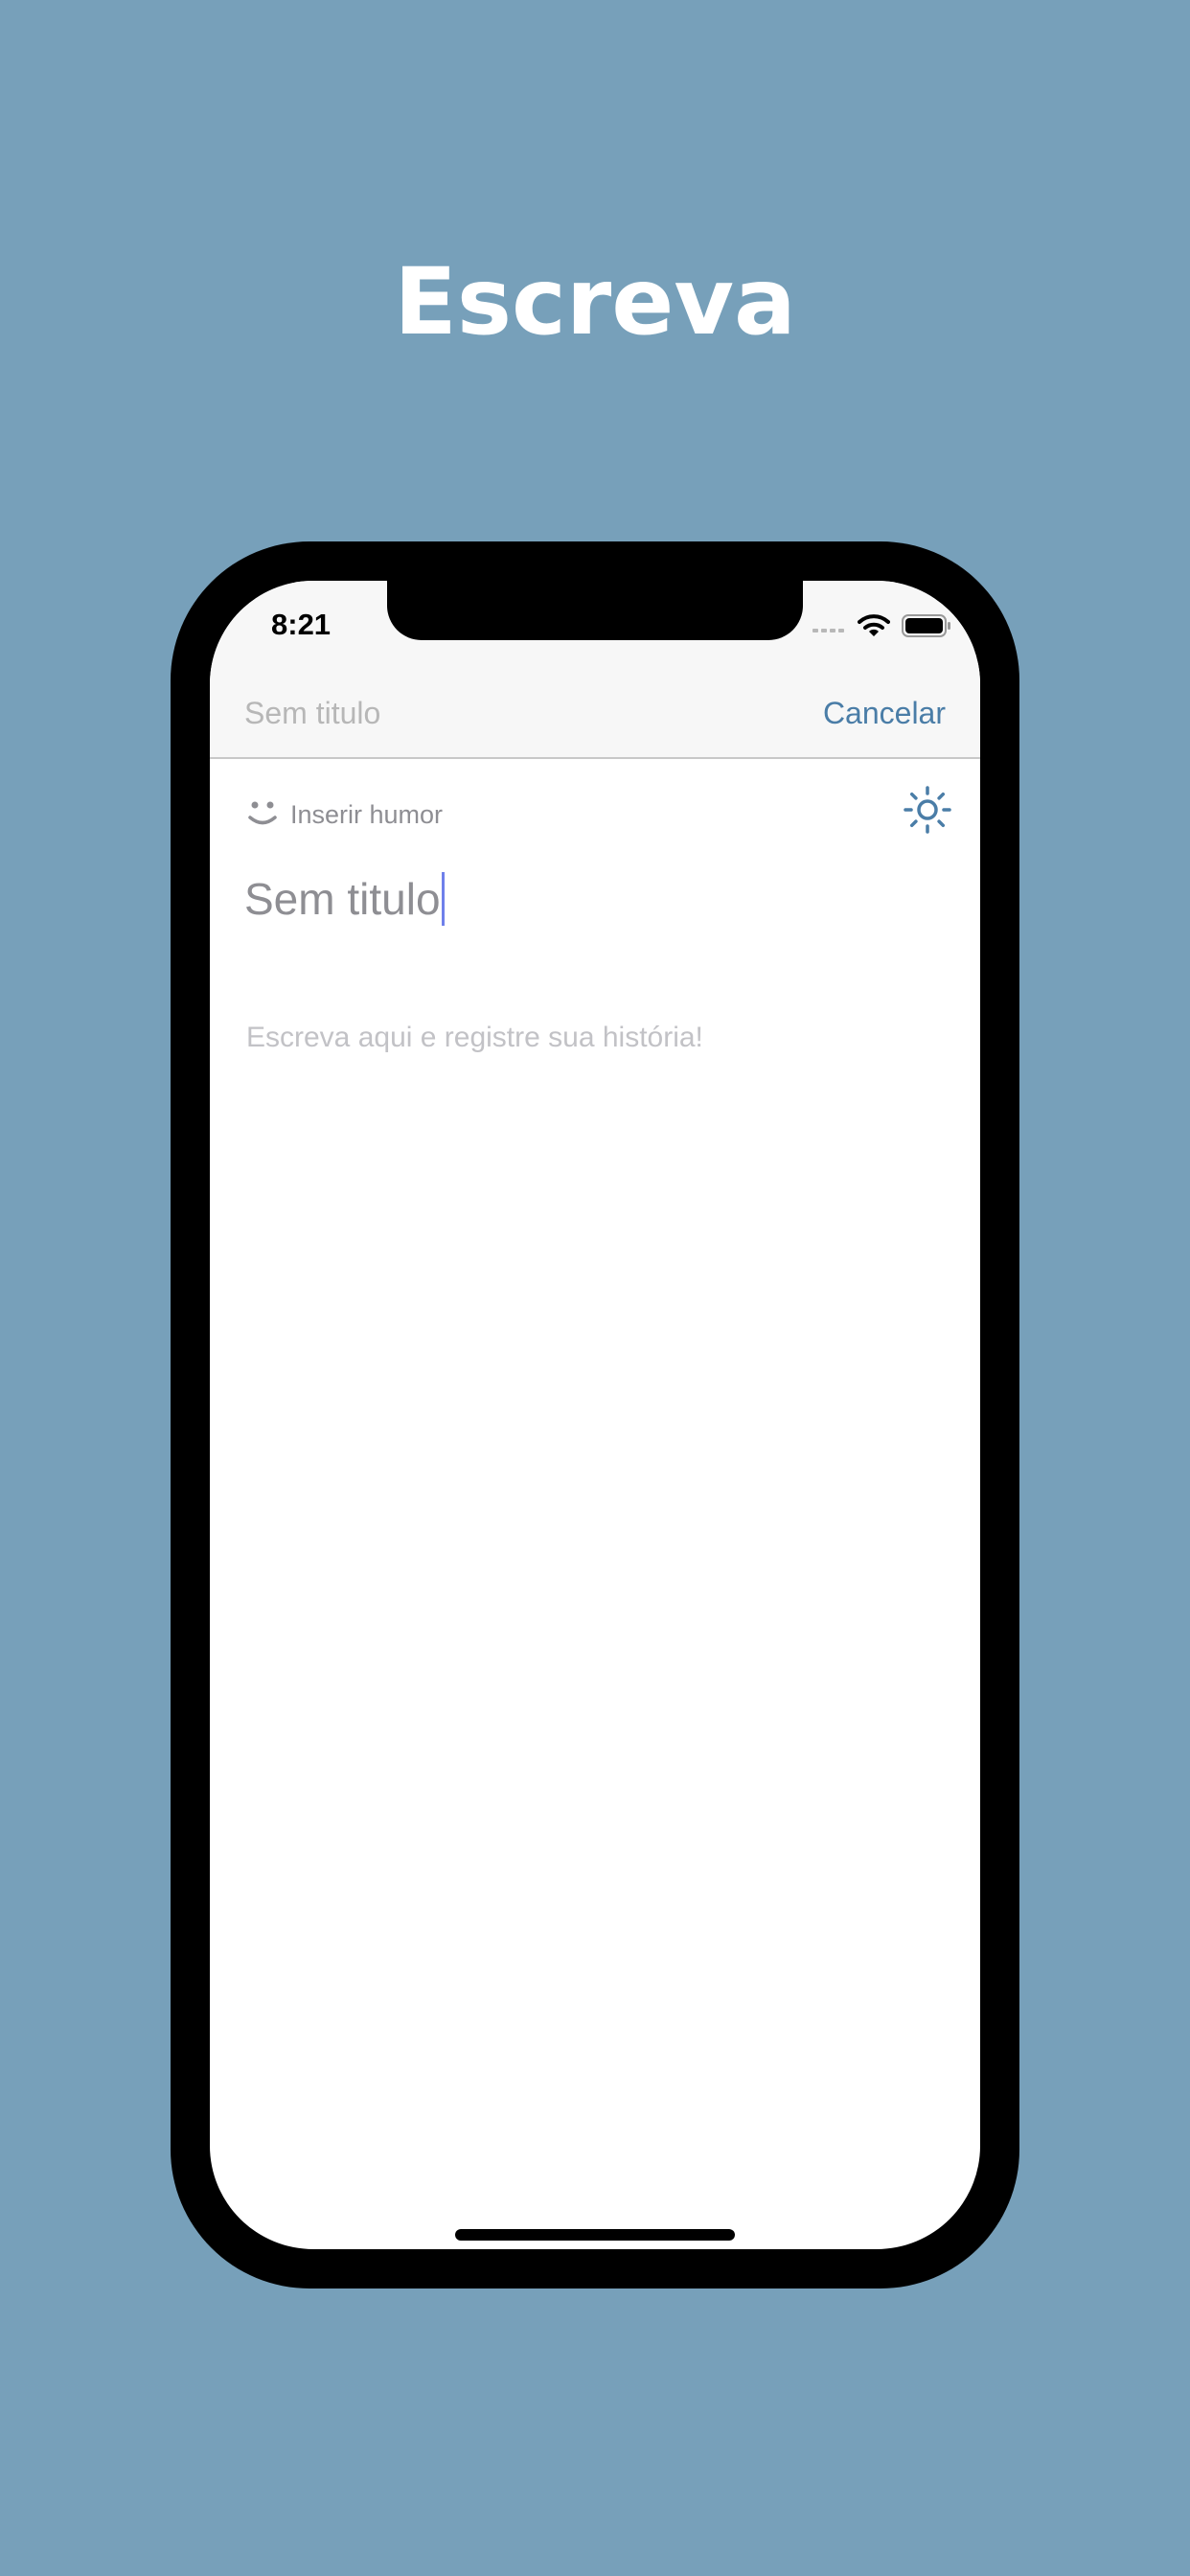 The image size is (1190, 2576). I want to click on title-input: Sem titulo, so click(344, 899).